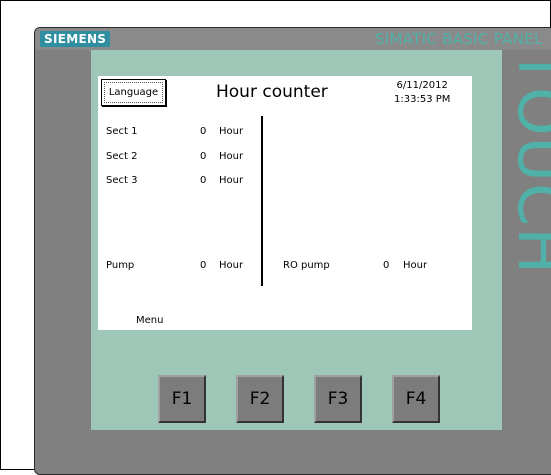  I want to click on touch-label: TOUCH, so click(527, 161).